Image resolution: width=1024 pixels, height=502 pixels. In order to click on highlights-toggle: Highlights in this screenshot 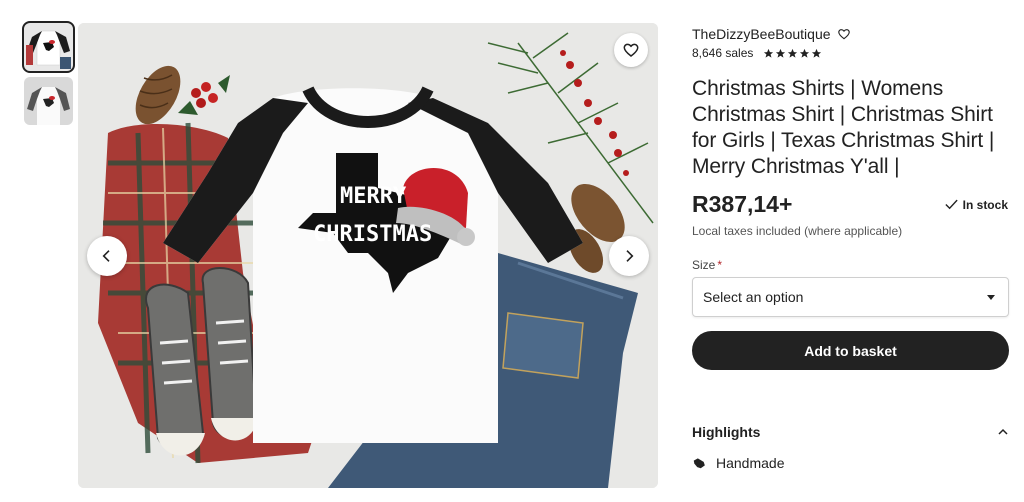, I will do `click(850, 432)`.